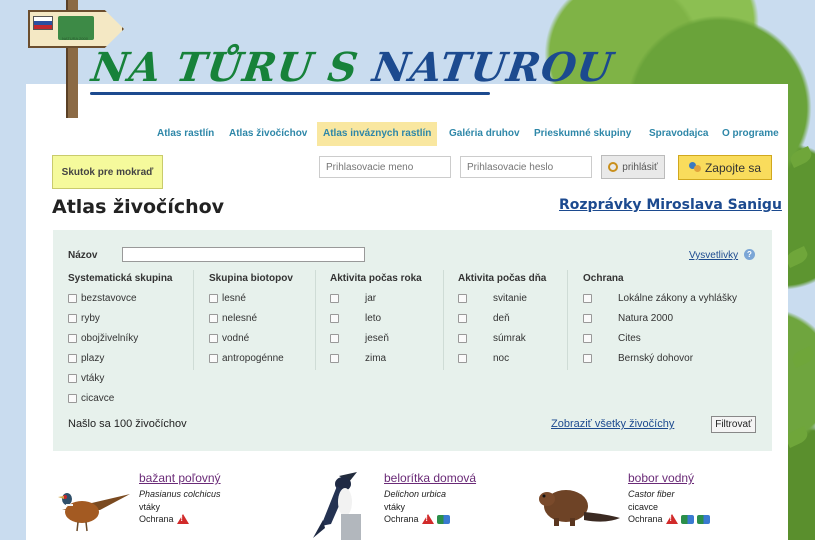 This screenshot has width=815, height=540. What do you see at coordinates (513, 318) in the screenshot?
I see `filter-option: deň` at bounding box center [513, 318].